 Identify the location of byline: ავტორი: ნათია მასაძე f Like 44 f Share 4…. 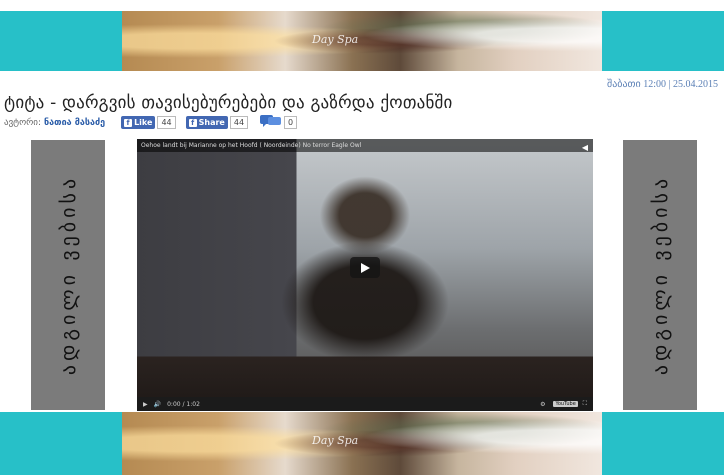
(151, 122).